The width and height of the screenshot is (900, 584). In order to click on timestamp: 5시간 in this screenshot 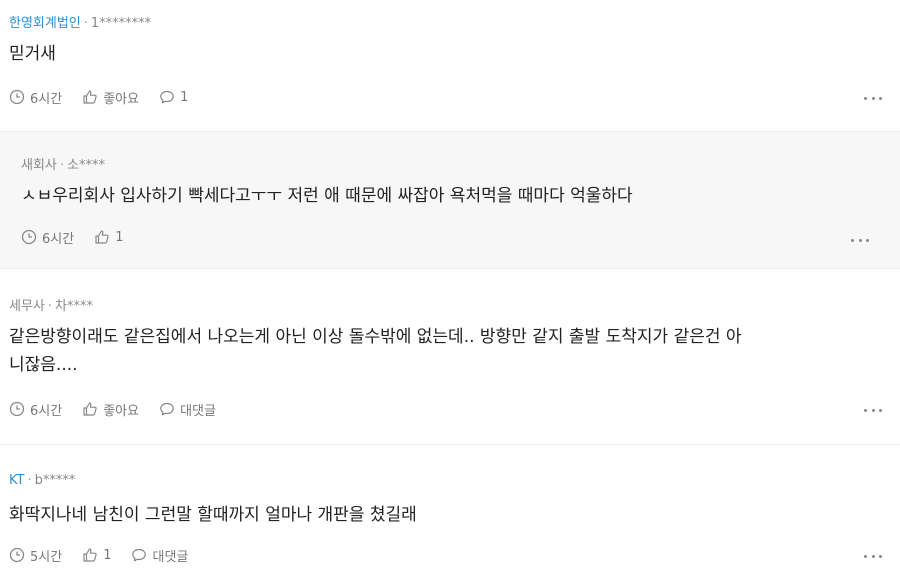, I will do `click(35, 555)`.